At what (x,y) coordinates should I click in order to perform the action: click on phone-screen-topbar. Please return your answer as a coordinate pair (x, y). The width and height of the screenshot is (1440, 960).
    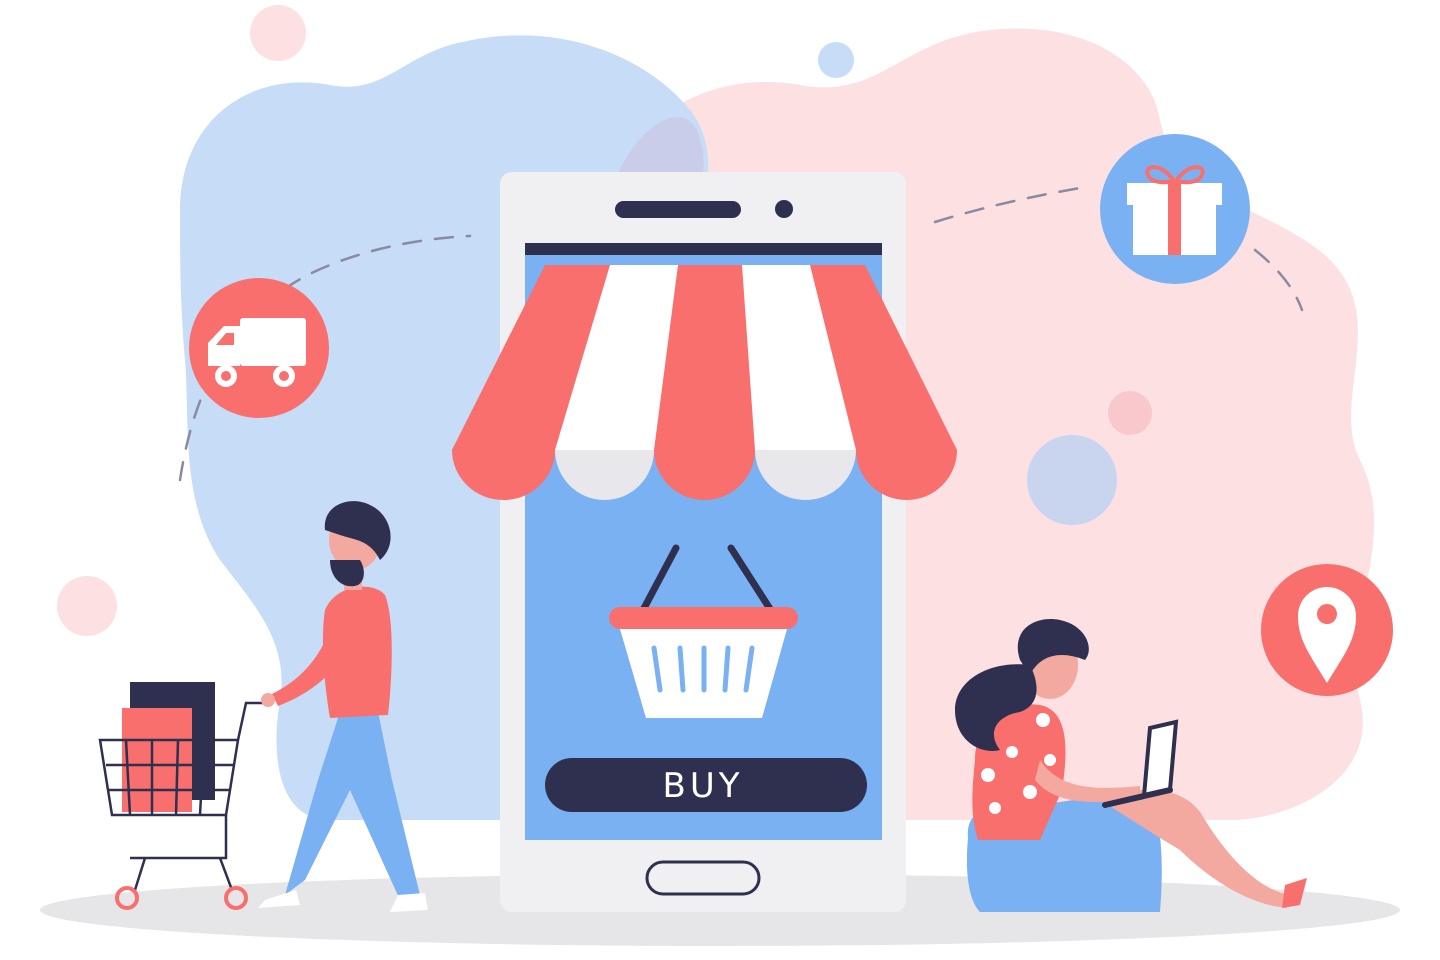
    Looking at the image, I should click on (703, 249).